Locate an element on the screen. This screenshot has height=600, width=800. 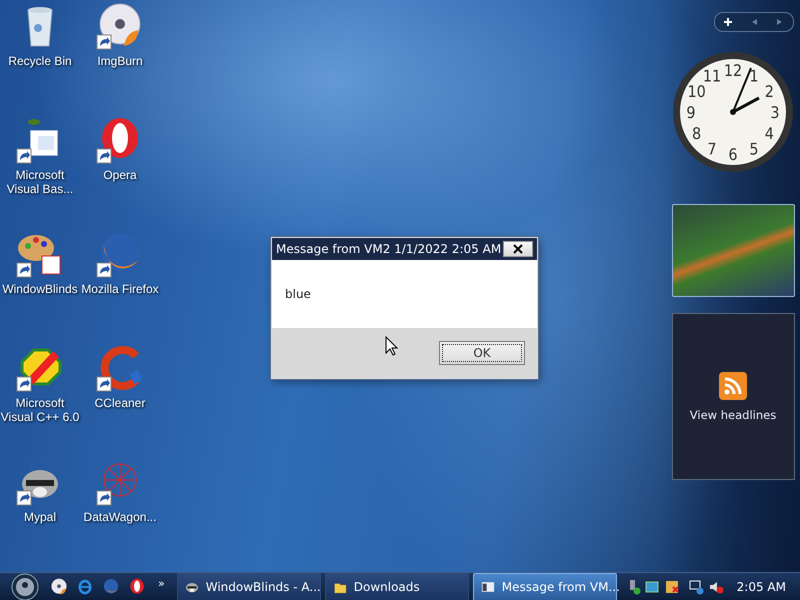
icon-label: Microsoft Visual C++ 6.0 is located at coordinates (40, 410).